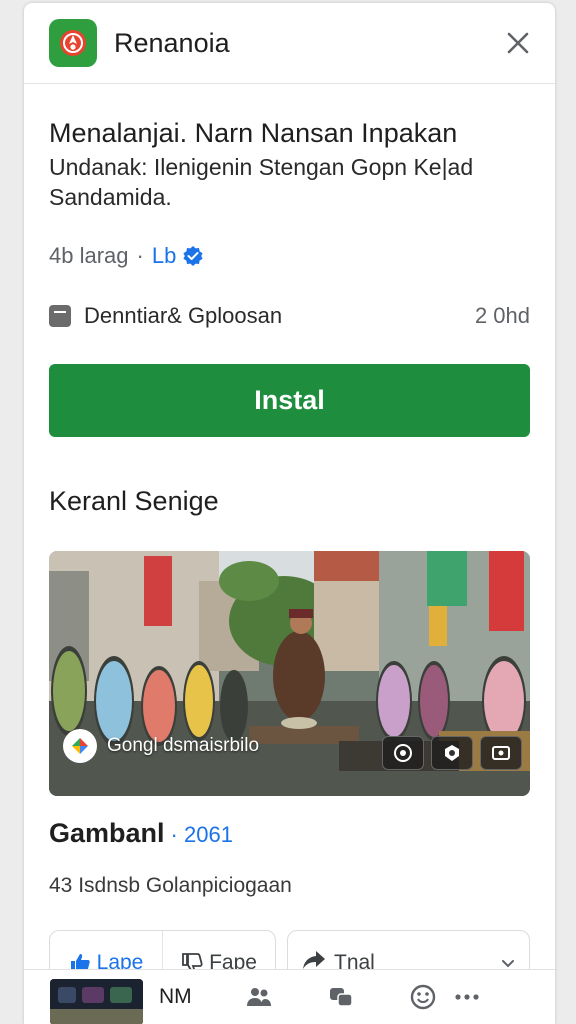 The width and height of the screenshot is (576, 1024). Describe the element at coordinates (193, 256) in the screenshot. I see `verified-badge-icon` at that location.